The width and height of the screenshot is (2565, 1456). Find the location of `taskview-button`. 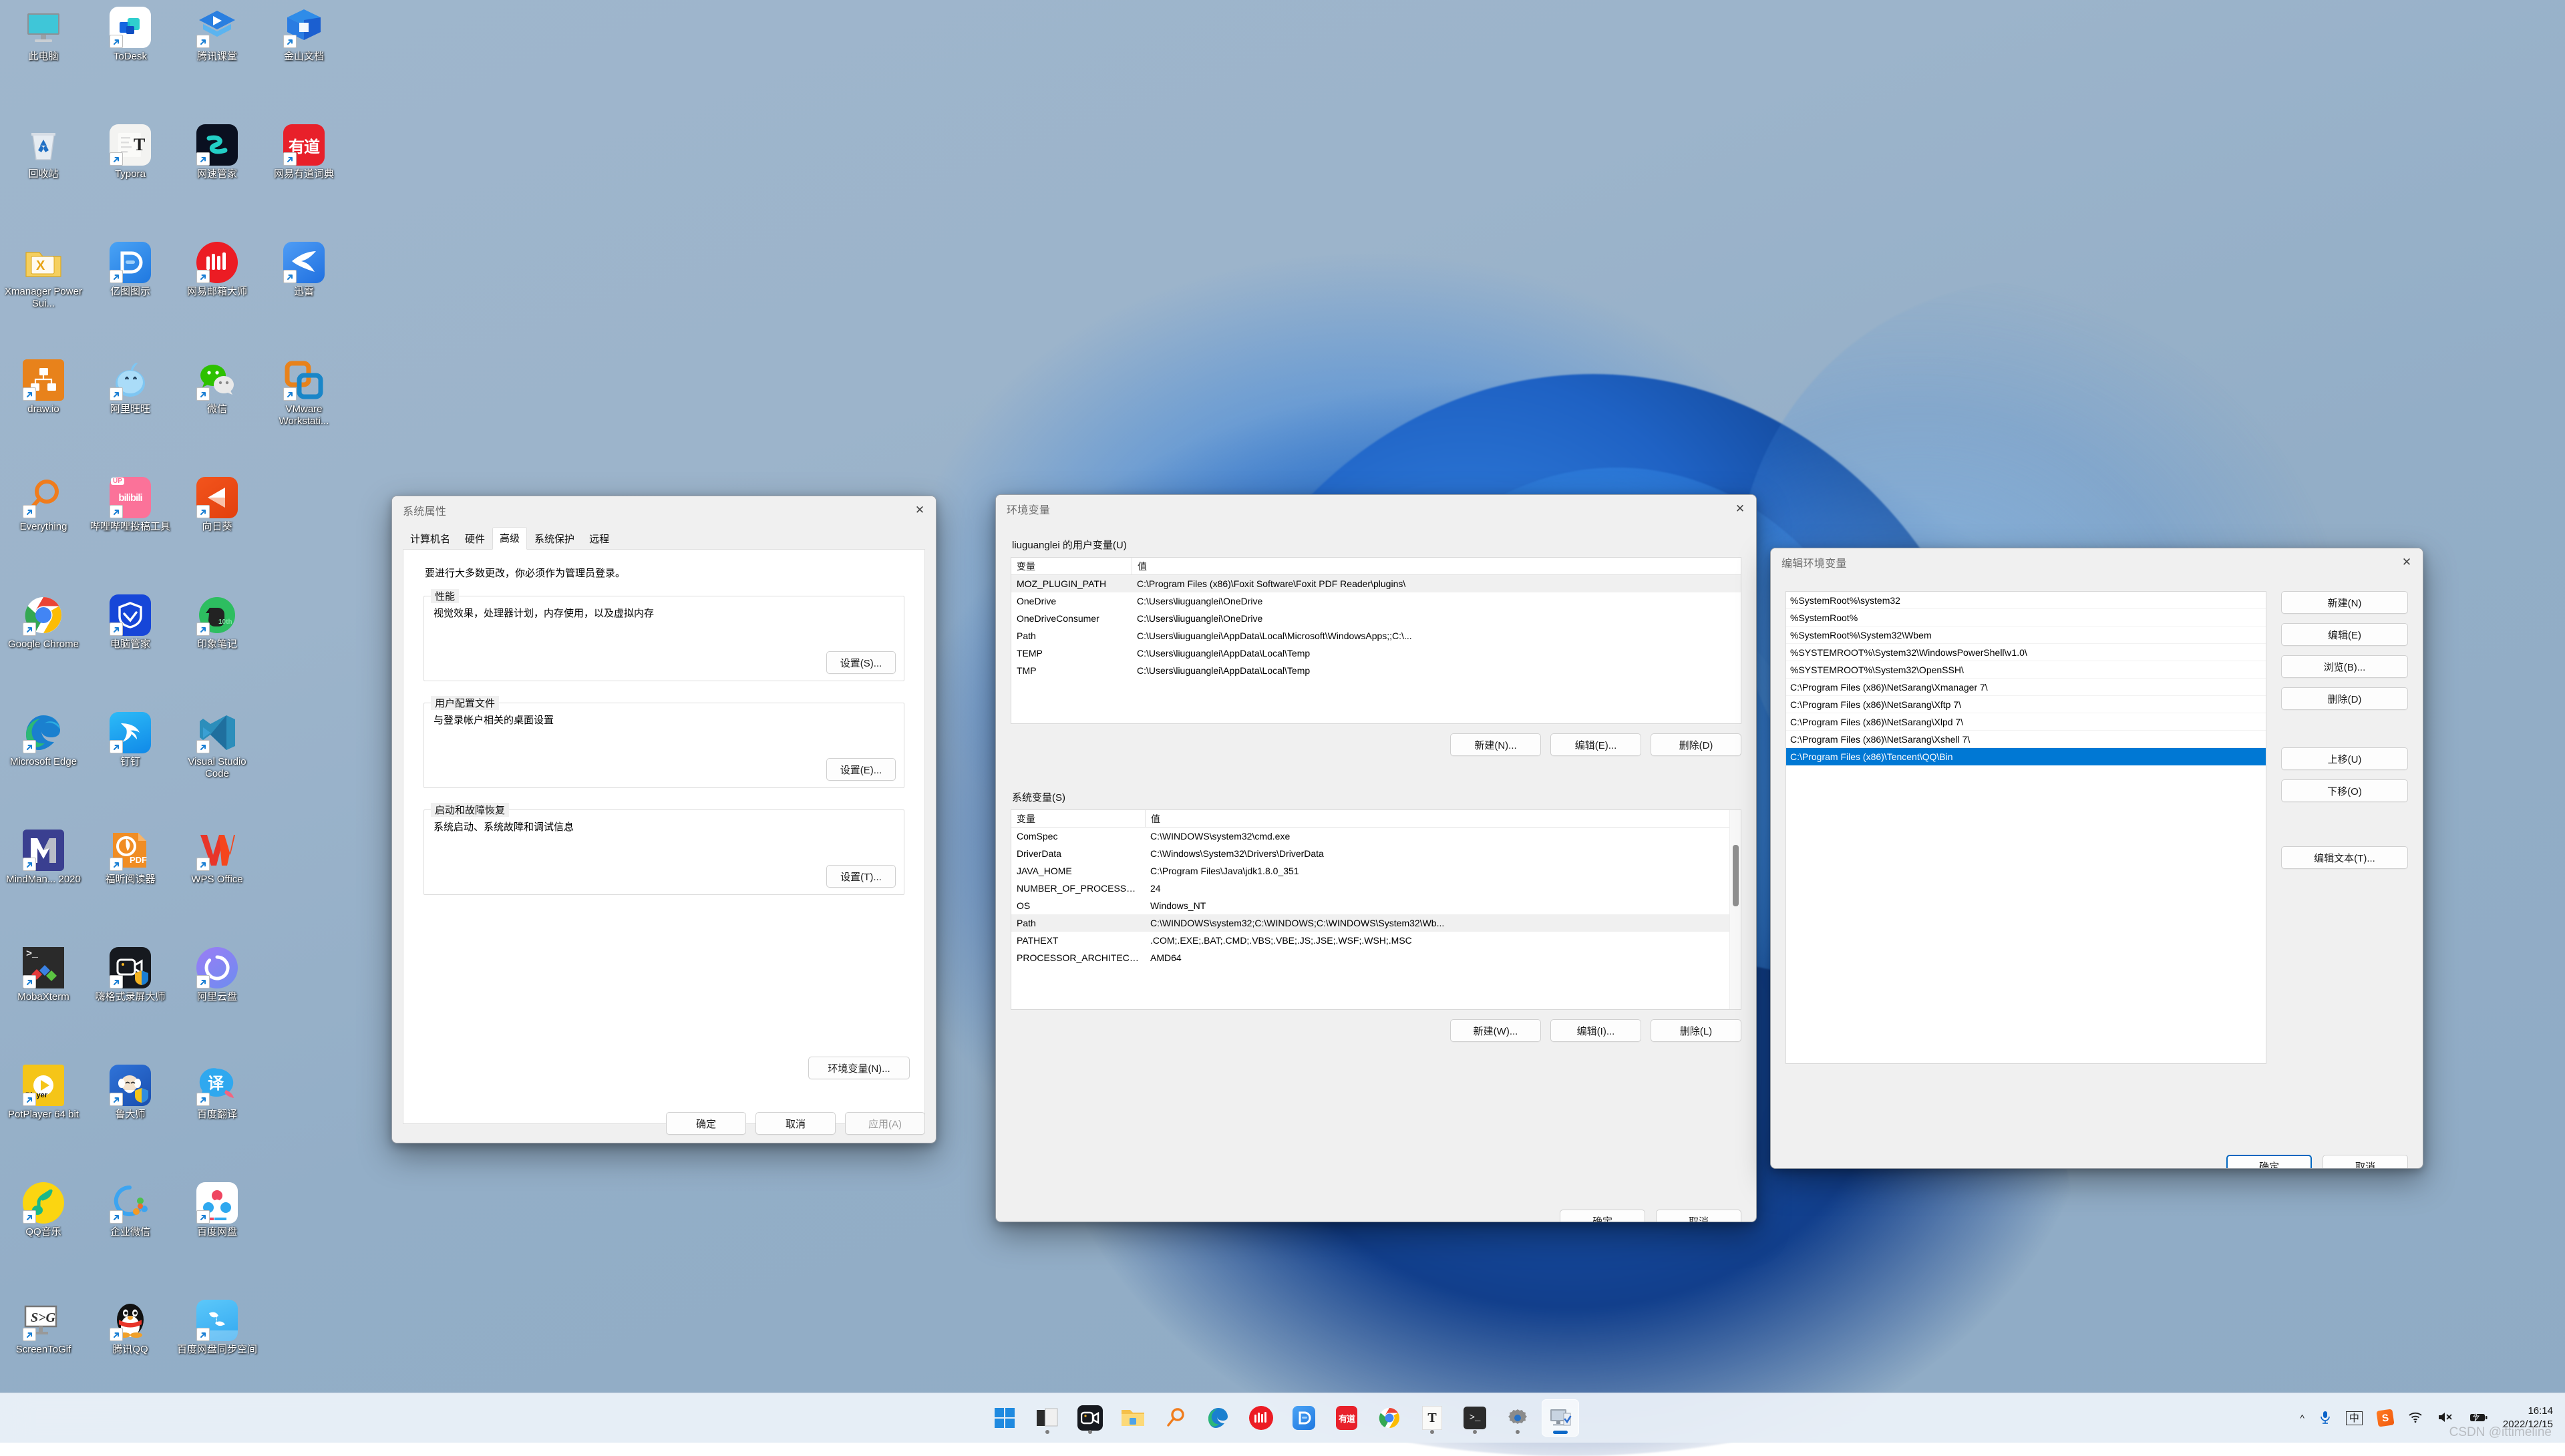

taskview-button is located at coordinates (1047, 1418).